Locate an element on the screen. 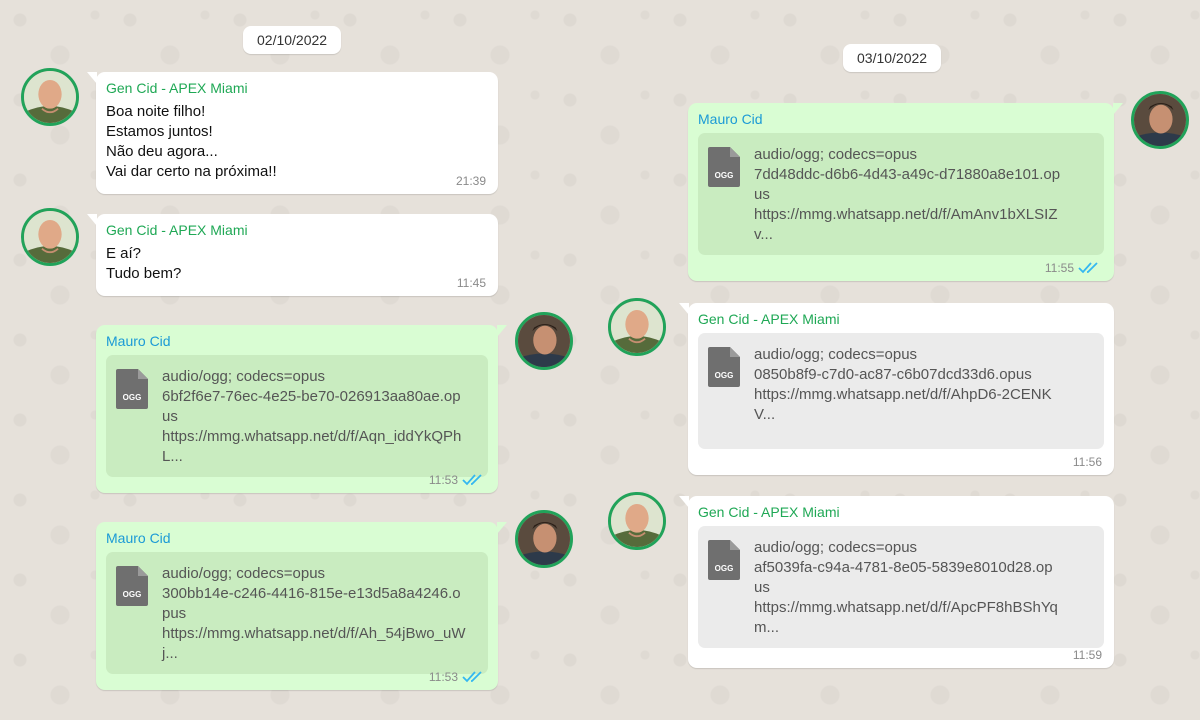  message-time: 11:59 is located at coordinates (1087, 655).